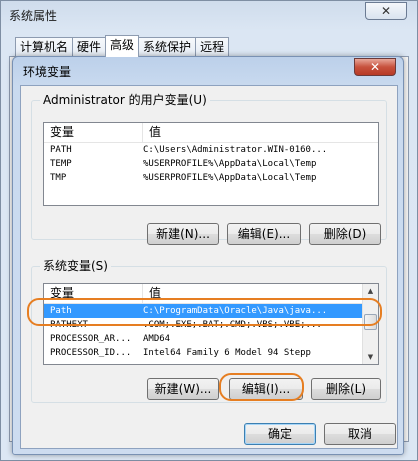 The image size is (418, 461). What do you see at coordinates (44, 47) in the screenshot?
I see `tab-computer-name: 计算机名` at bounding box center [44, 47].